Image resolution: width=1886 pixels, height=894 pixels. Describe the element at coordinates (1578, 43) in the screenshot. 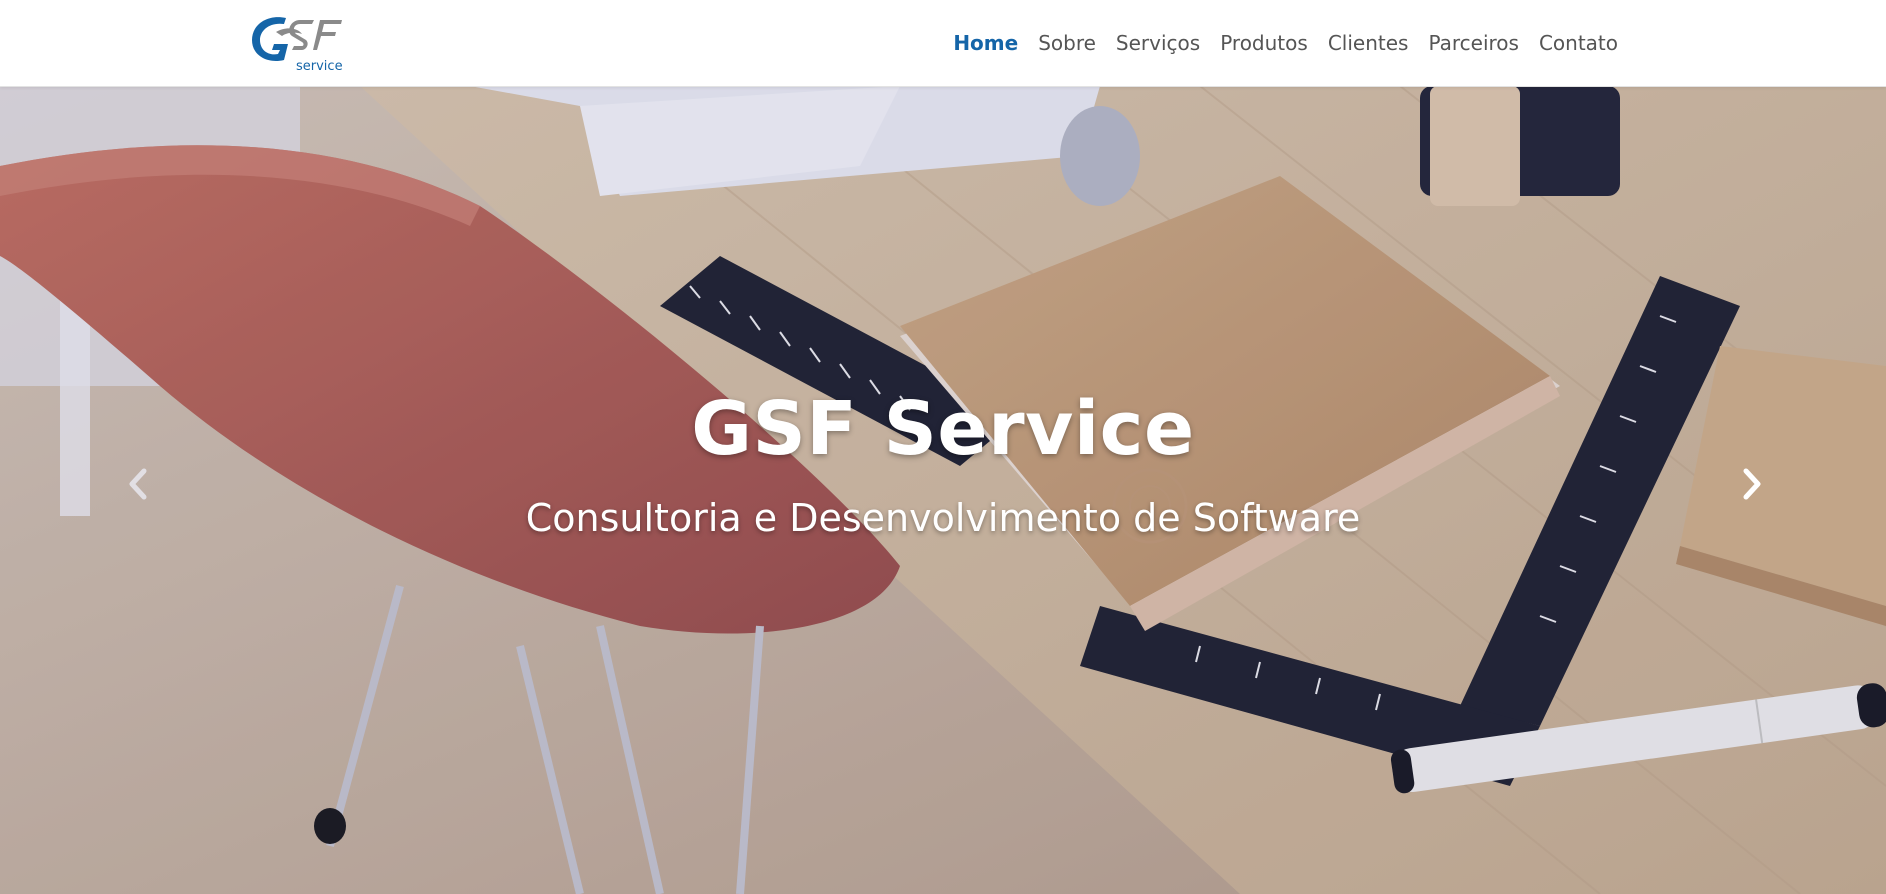

I see `nav-item-contato: Contato` at that location.